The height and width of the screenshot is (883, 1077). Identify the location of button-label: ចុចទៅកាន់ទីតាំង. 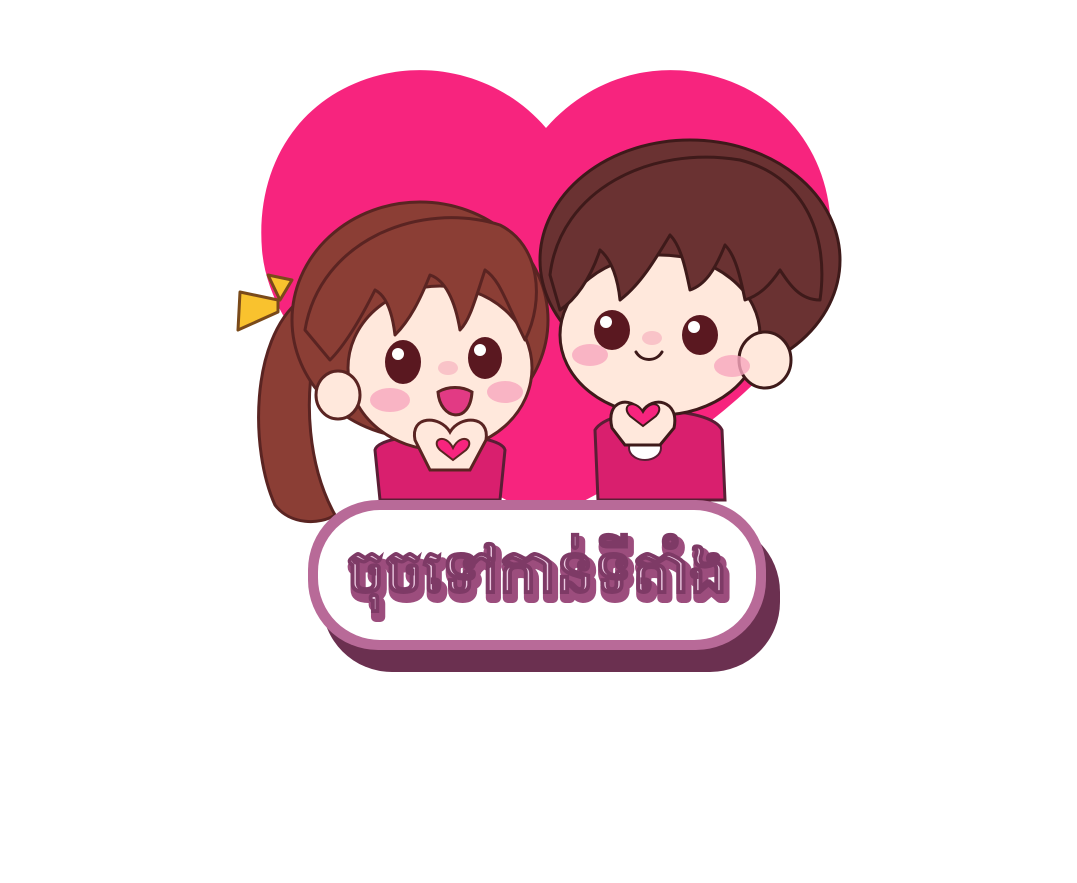
(537, 572).